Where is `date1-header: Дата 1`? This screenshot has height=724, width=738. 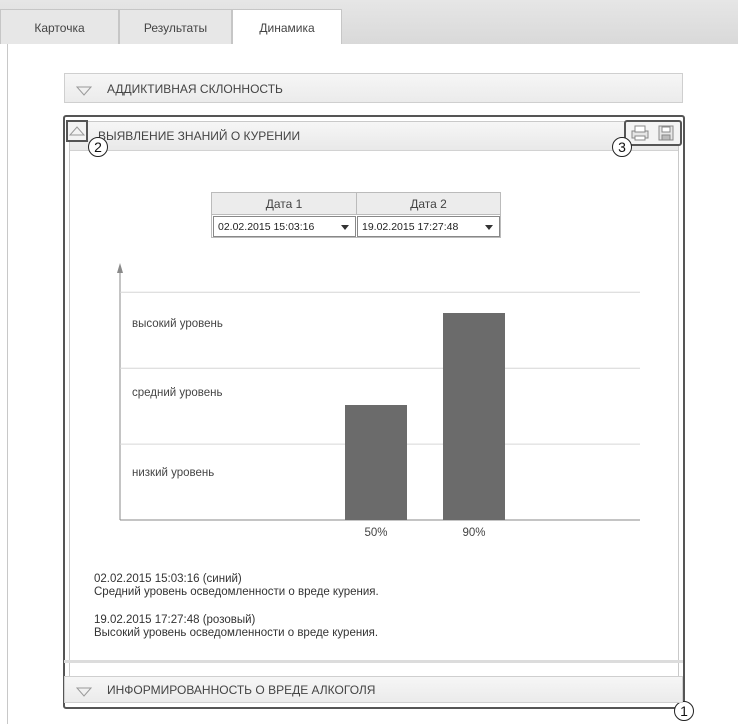
date1-header: Дата 1 is located at coordinates (284, 204).